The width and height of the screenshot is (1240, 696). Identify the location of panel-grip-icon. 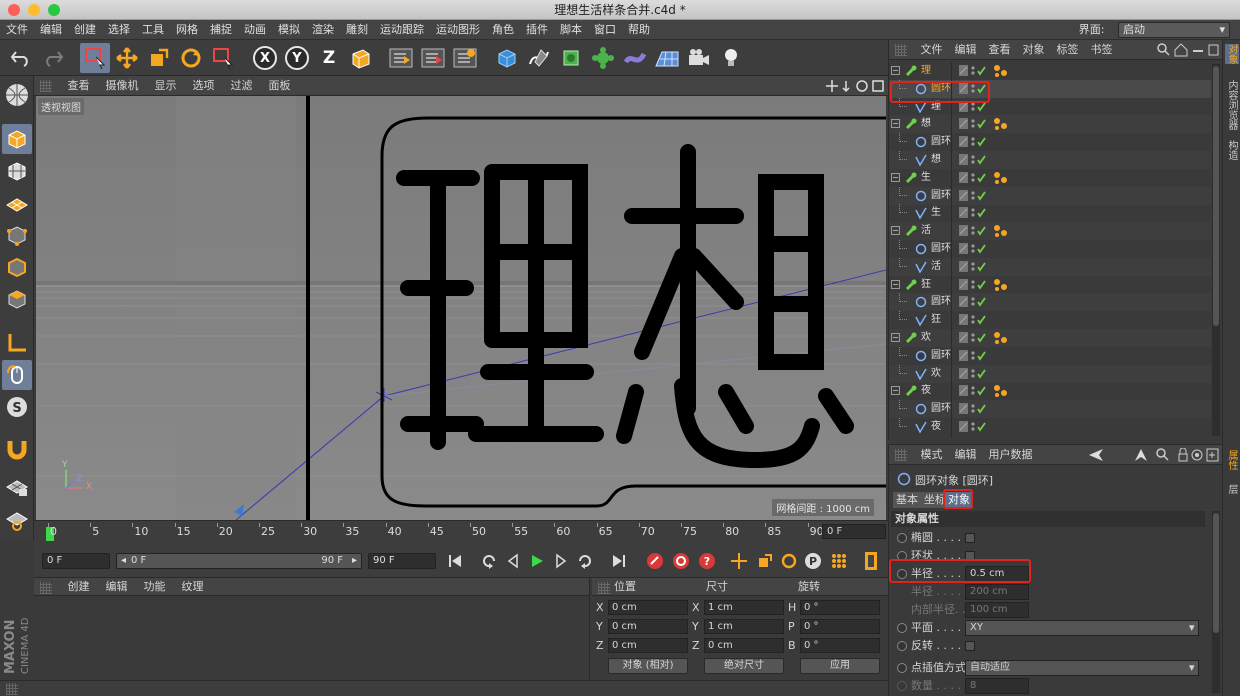
(46, 86).